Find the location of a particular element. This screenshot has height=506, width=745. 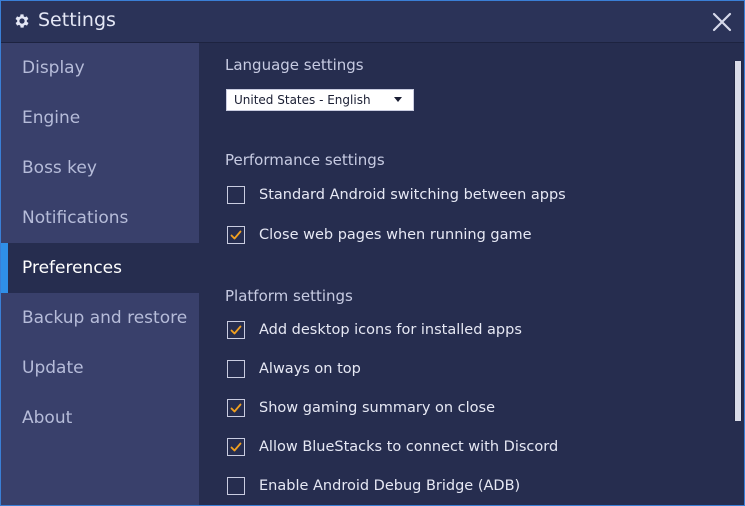

sidebar-item-about: About is located at coordinates (100, 418).